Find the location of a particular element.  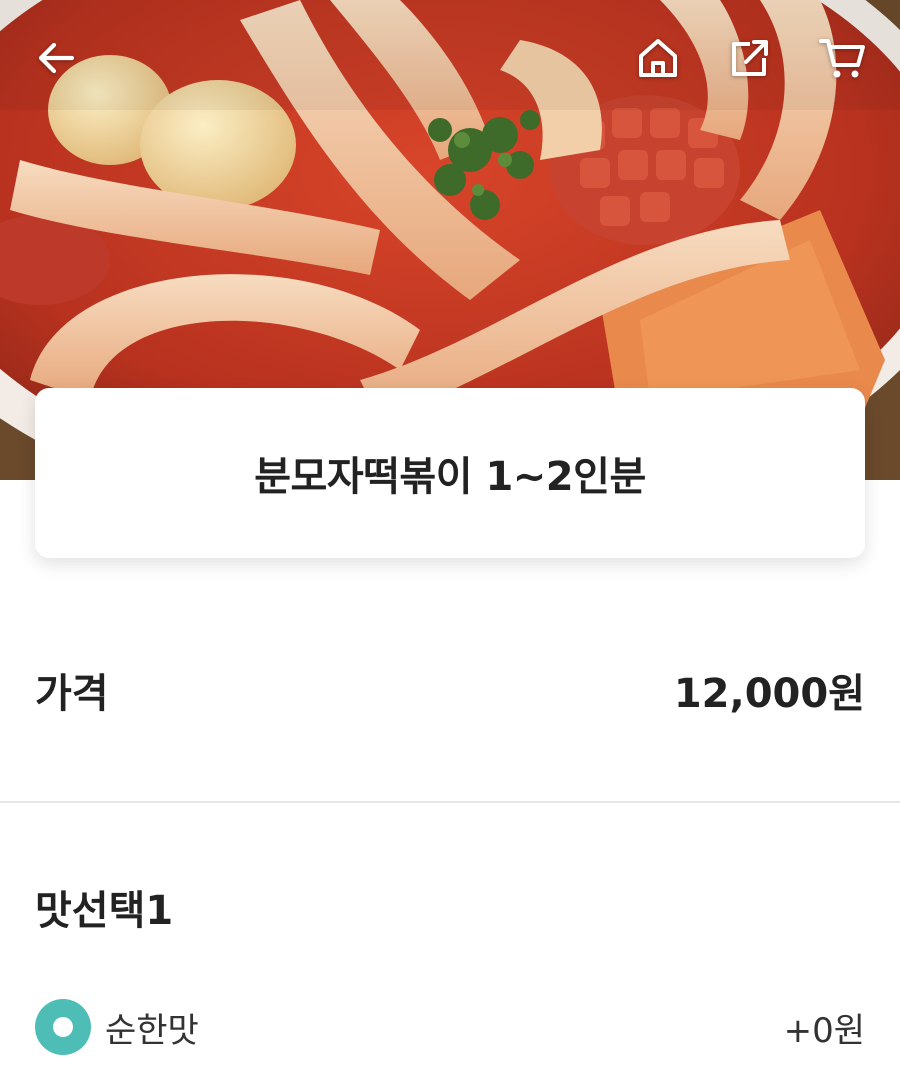

option-label: 순한맛 is located at coordinates (152, 1030).